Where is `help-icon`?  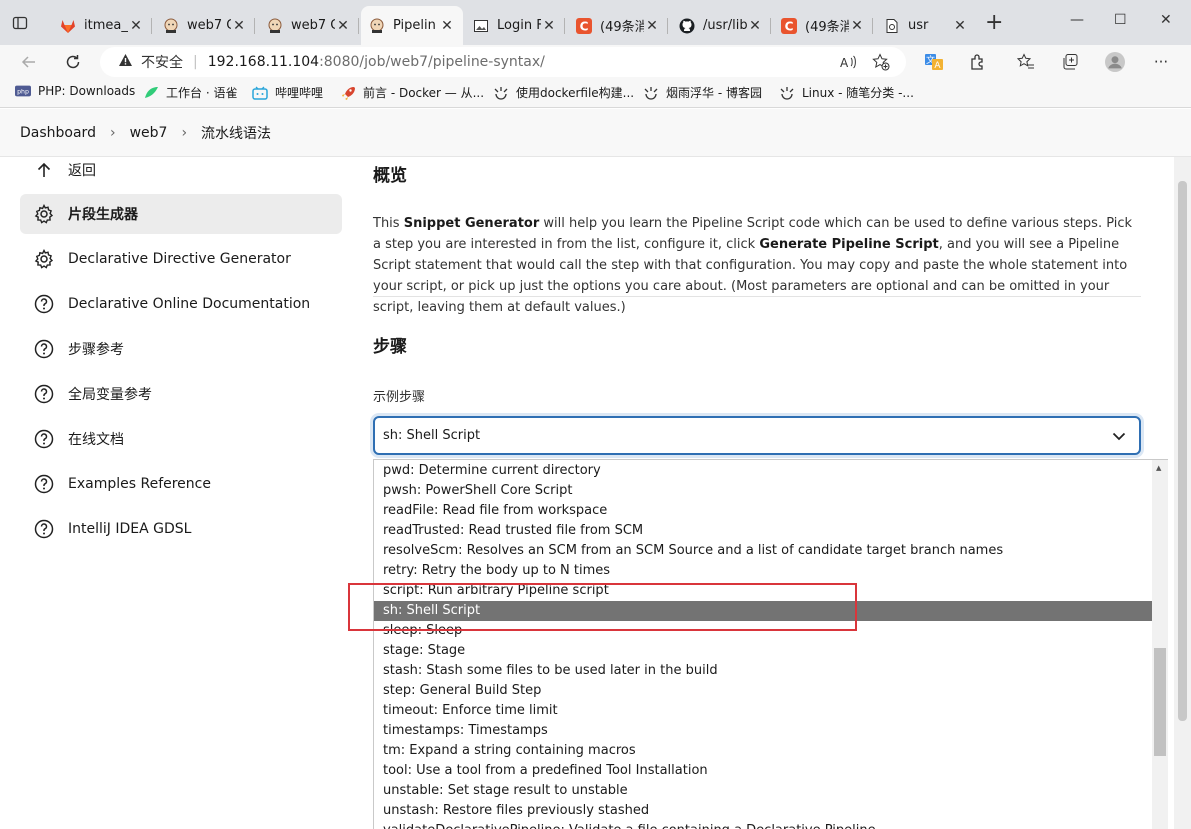
help-icon is located at coordinates (44, 304).